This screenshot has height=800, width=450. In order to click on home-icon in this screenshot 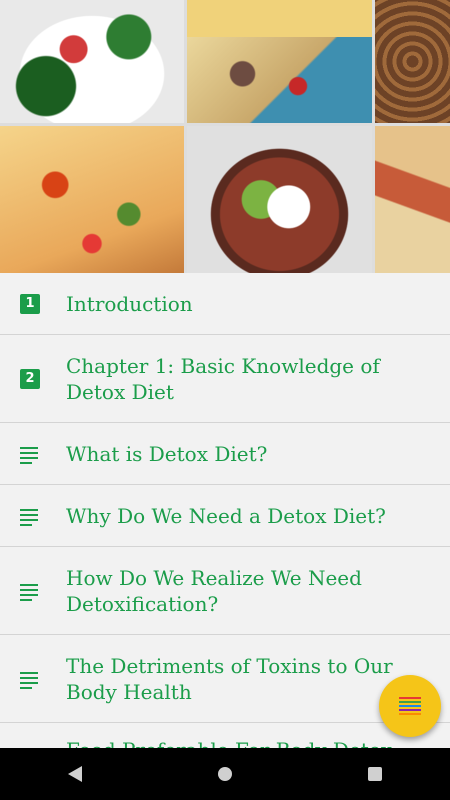, I will do `click(225, 774)`.